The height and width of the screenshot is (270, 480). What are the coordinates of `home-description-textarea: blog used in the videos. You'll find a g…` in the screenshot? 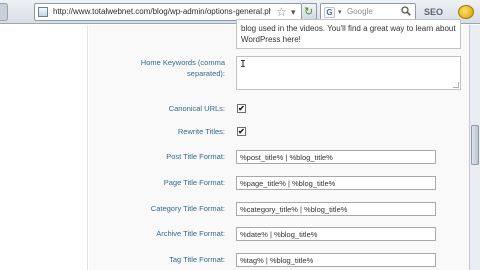 It's located at (348, 34).